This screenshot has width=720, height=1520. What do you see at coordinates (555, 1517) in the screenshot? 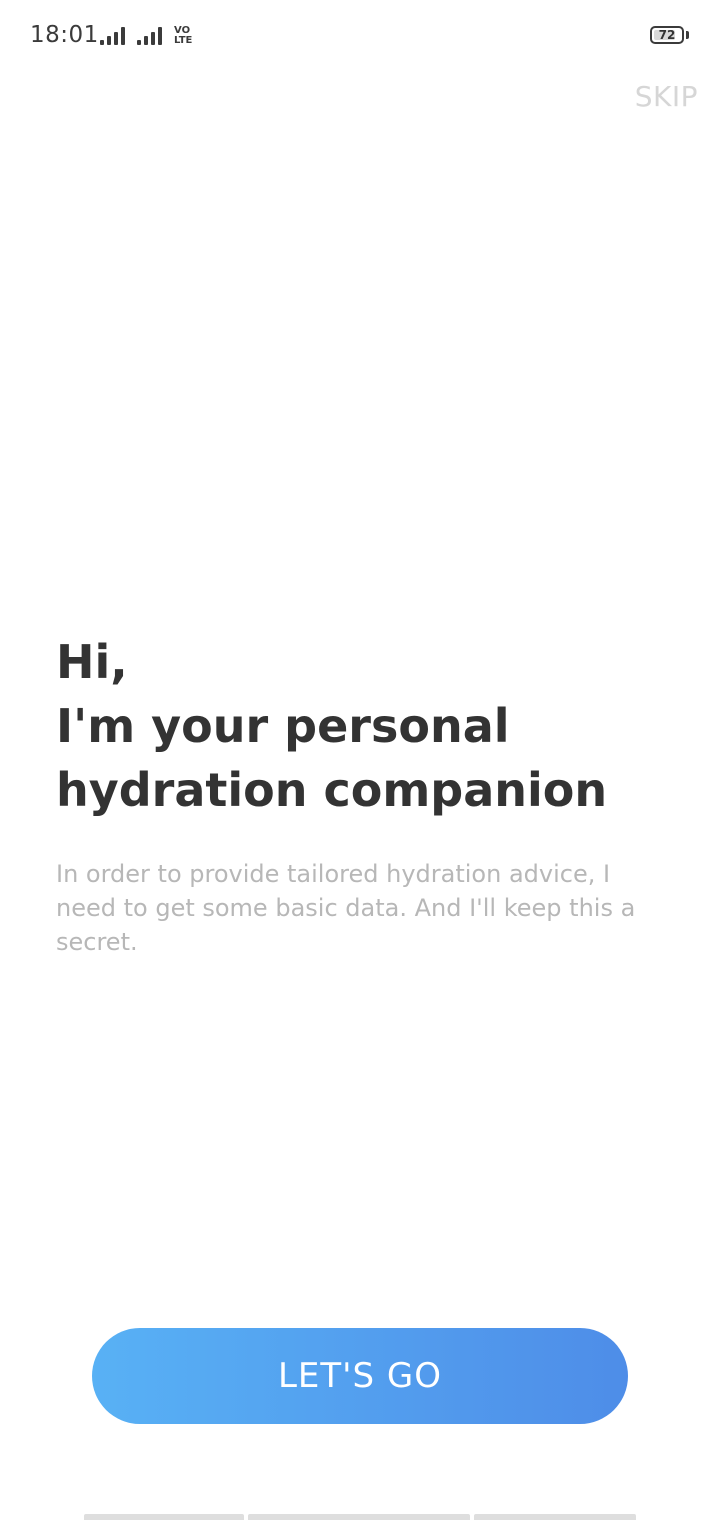
I see `nav-gesture-bar-right` at bounding box center [555, 1517].